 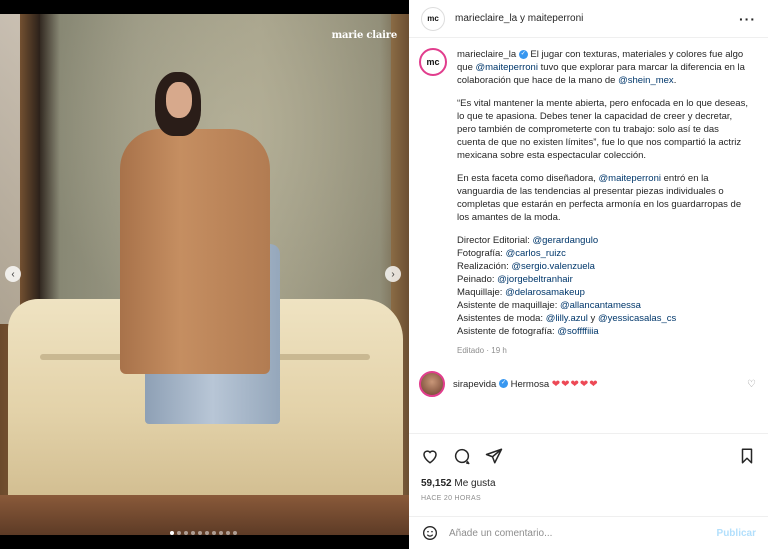 I want to click on carousel-dots, so click(x=203, y=533).